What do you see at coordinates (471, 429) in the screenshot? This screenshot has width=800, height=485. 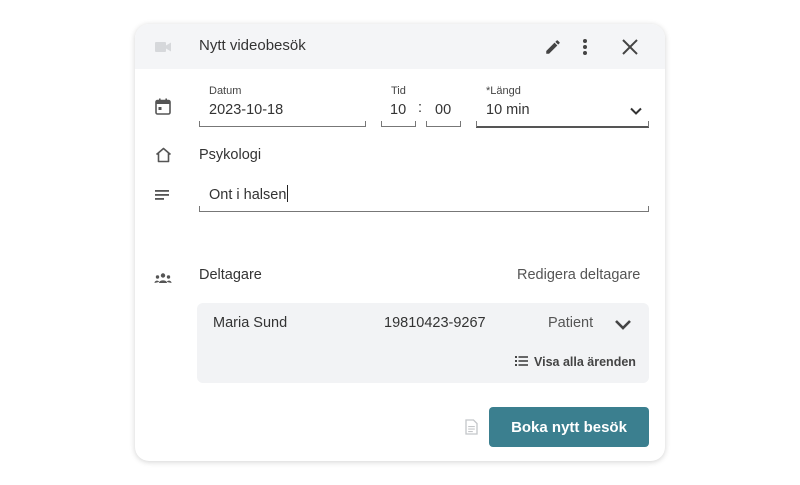 I see `document-icon` at bounding box center [471, 429].